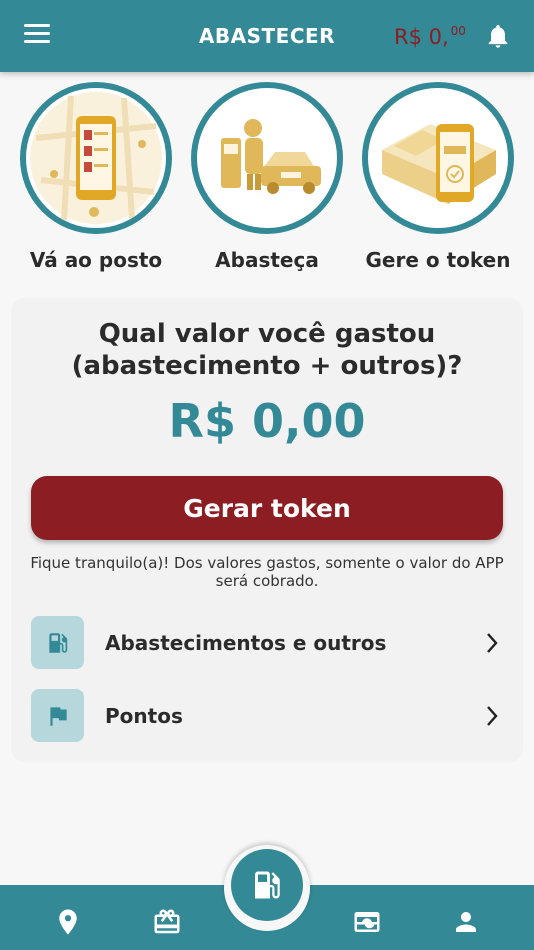 This screenshot has width=534, height=950. What do you see at coordinates (167, 922) in the screenshot?
I see `gift-card-icon` at bounding box center [167, 922].